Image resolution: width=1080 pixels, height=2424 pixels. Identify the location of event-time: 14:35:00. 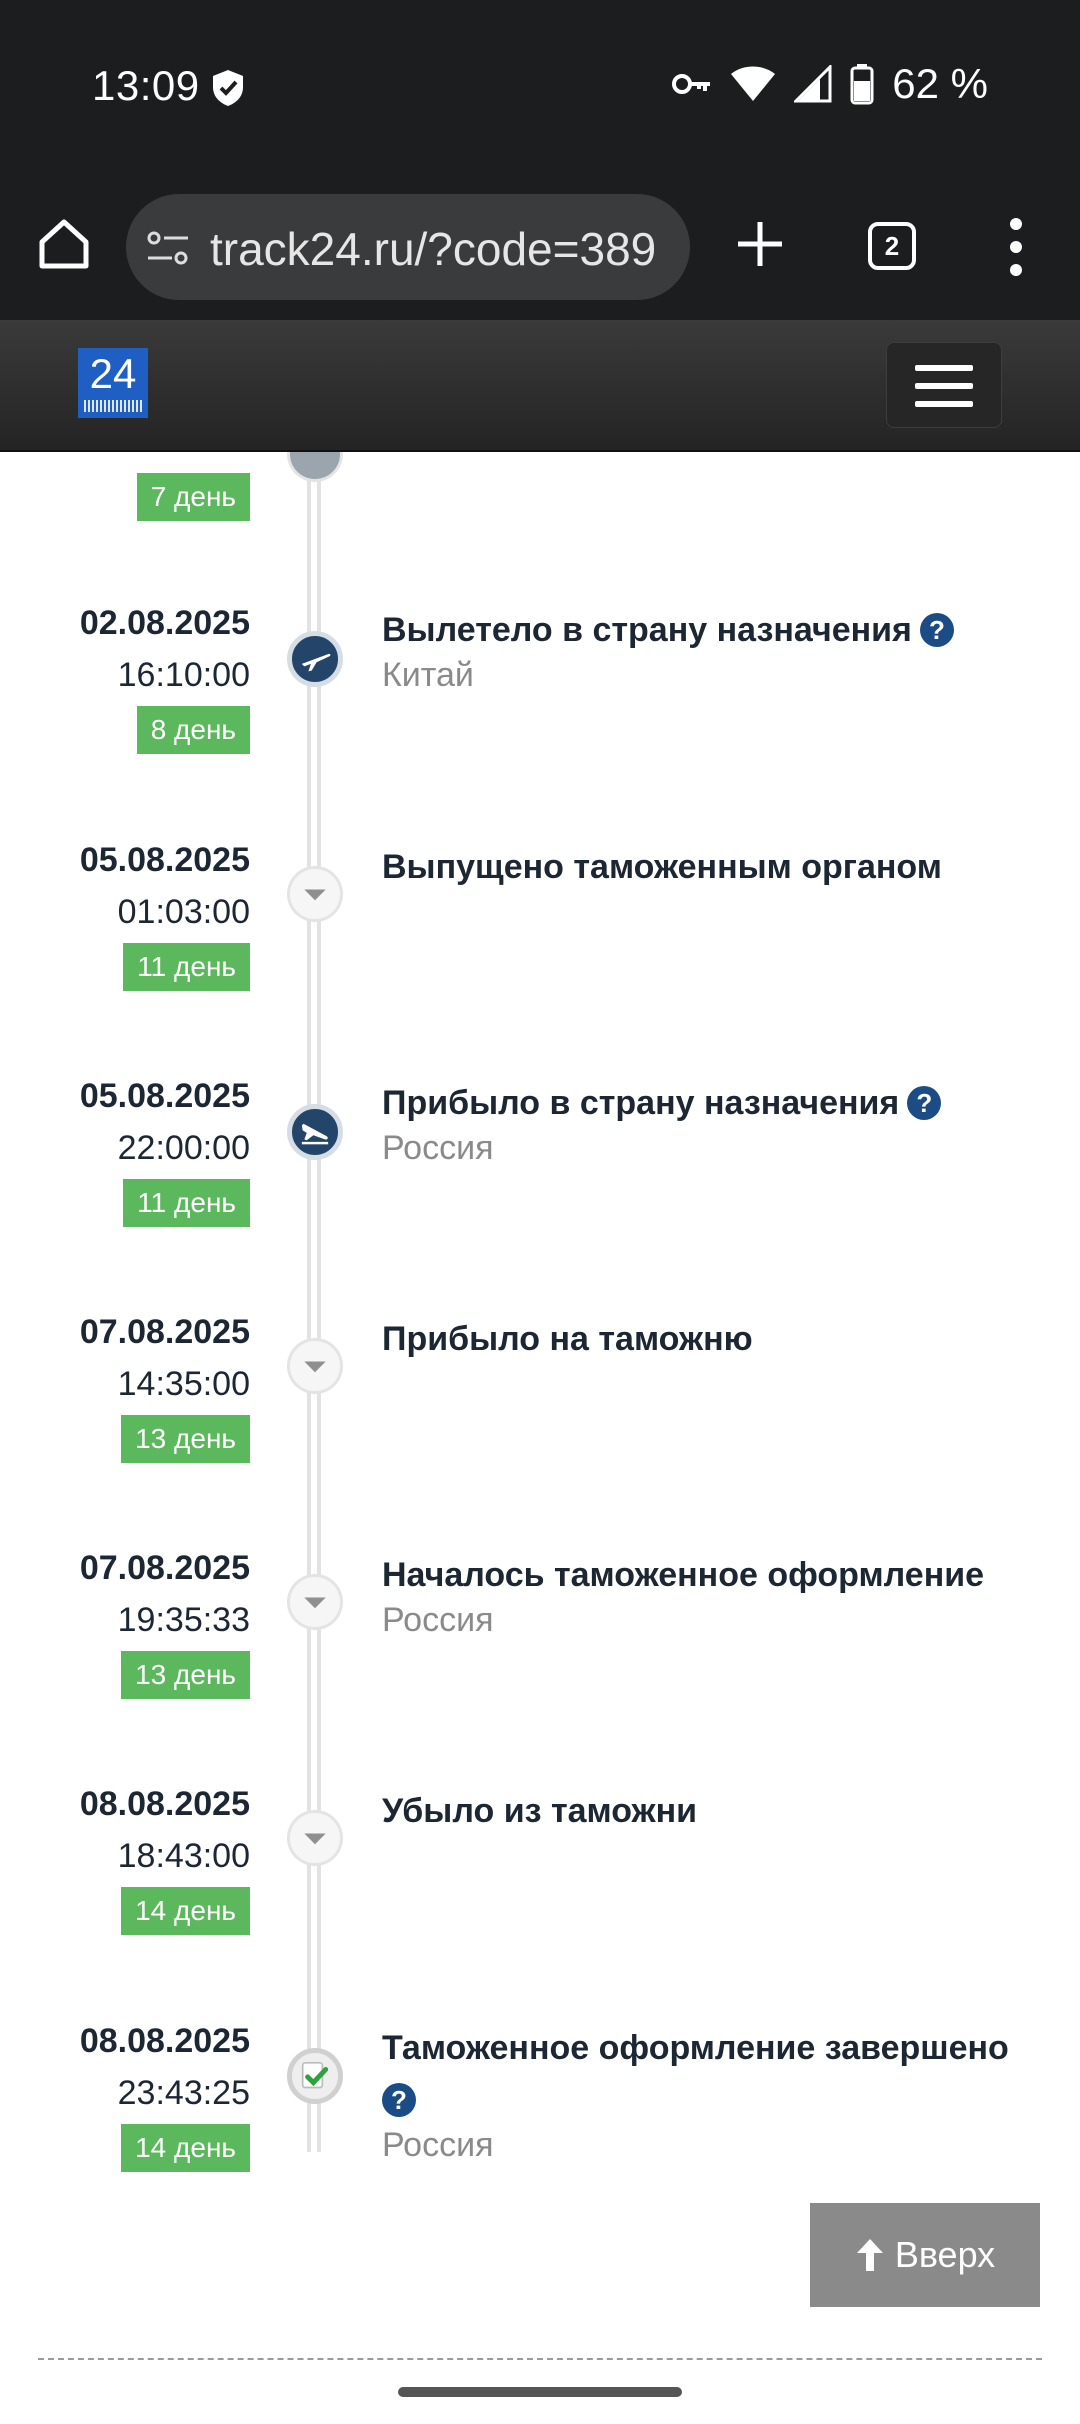
(183, 1384).